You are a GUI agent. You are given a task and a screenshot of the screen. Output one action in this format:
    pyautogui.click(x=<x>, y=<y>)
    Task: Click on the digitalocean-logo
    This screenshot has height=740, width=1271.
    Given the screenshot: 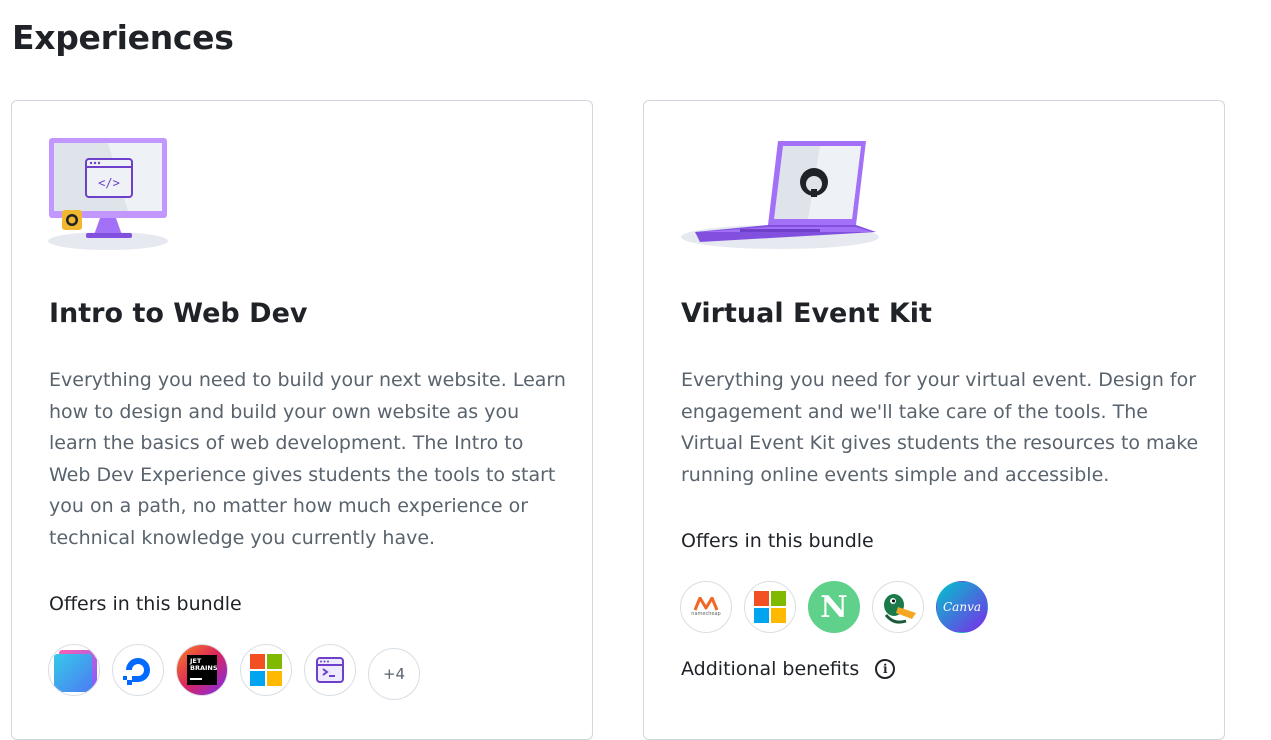 What is the action you would take?
    pyautogui.click(x=138, y=670)
    